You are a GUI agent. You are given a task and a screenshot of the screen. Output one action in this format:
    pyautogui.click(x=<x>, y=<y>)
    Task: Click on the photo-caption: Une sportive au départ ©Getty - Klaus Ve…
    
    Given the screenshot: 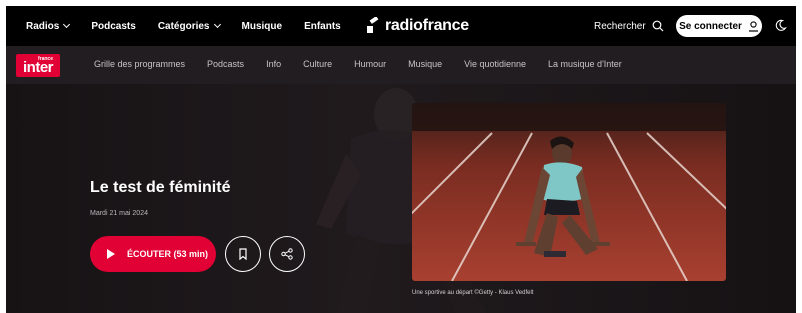 What is the action you would take?
    pyautogui.click(x=473, y=293)
    